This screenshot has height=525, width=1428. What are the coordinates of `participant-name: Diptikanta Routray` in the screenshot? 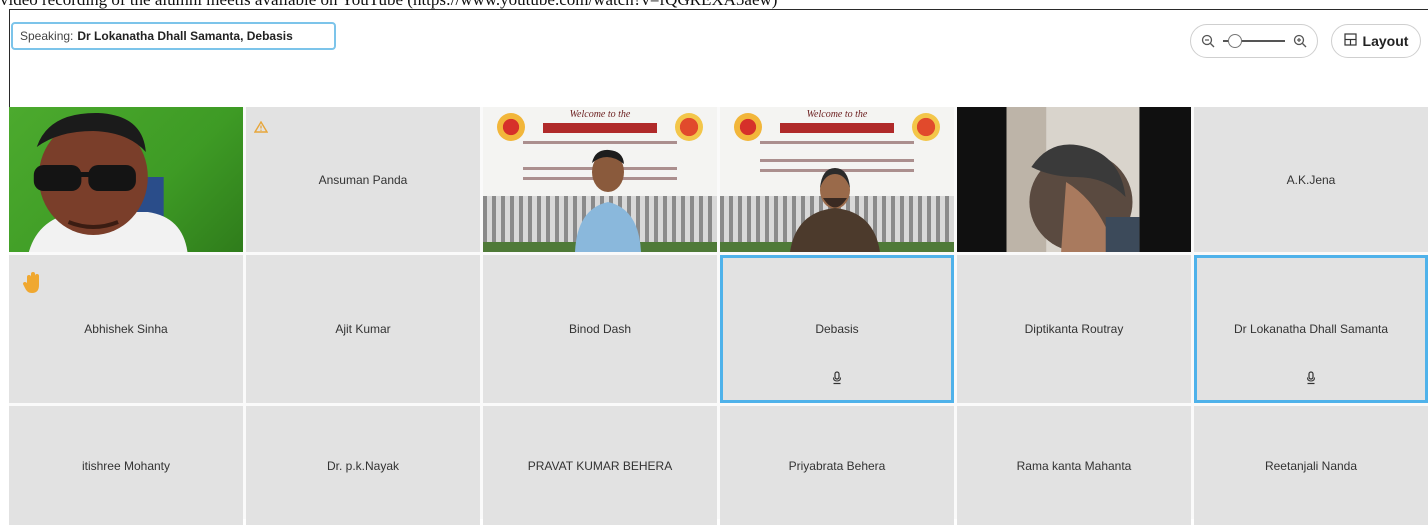 It's located at (1074, 329).